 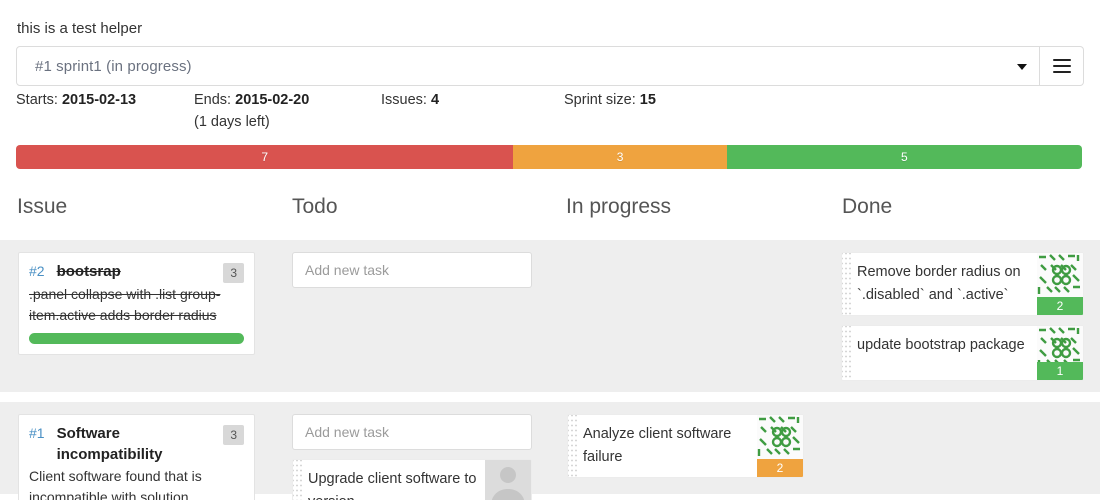 What do you see at coordinates (315, 206) in the screenshot?
I see `column-header-todo: Todo` at bounding box center [315, 206].